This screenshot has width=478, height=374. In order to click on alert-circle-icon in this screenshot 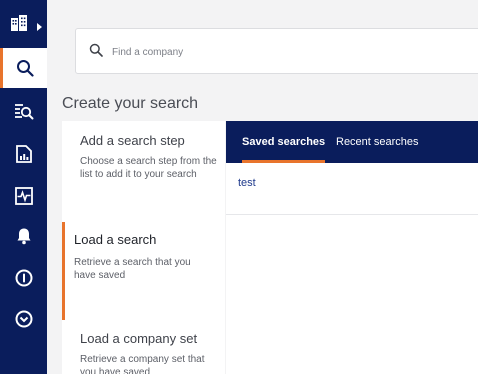, I will do `click(23, 278)`.